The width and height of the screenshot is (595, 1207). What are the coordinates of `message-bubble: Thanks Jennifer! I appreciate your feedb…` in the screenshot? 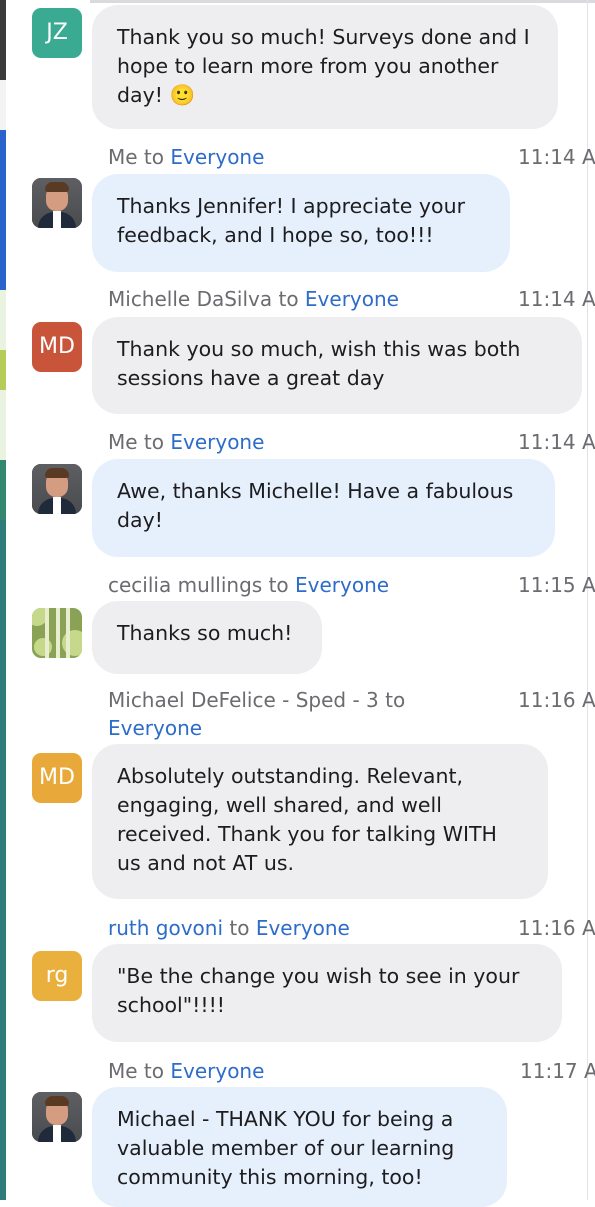 It's located at (301, 223).